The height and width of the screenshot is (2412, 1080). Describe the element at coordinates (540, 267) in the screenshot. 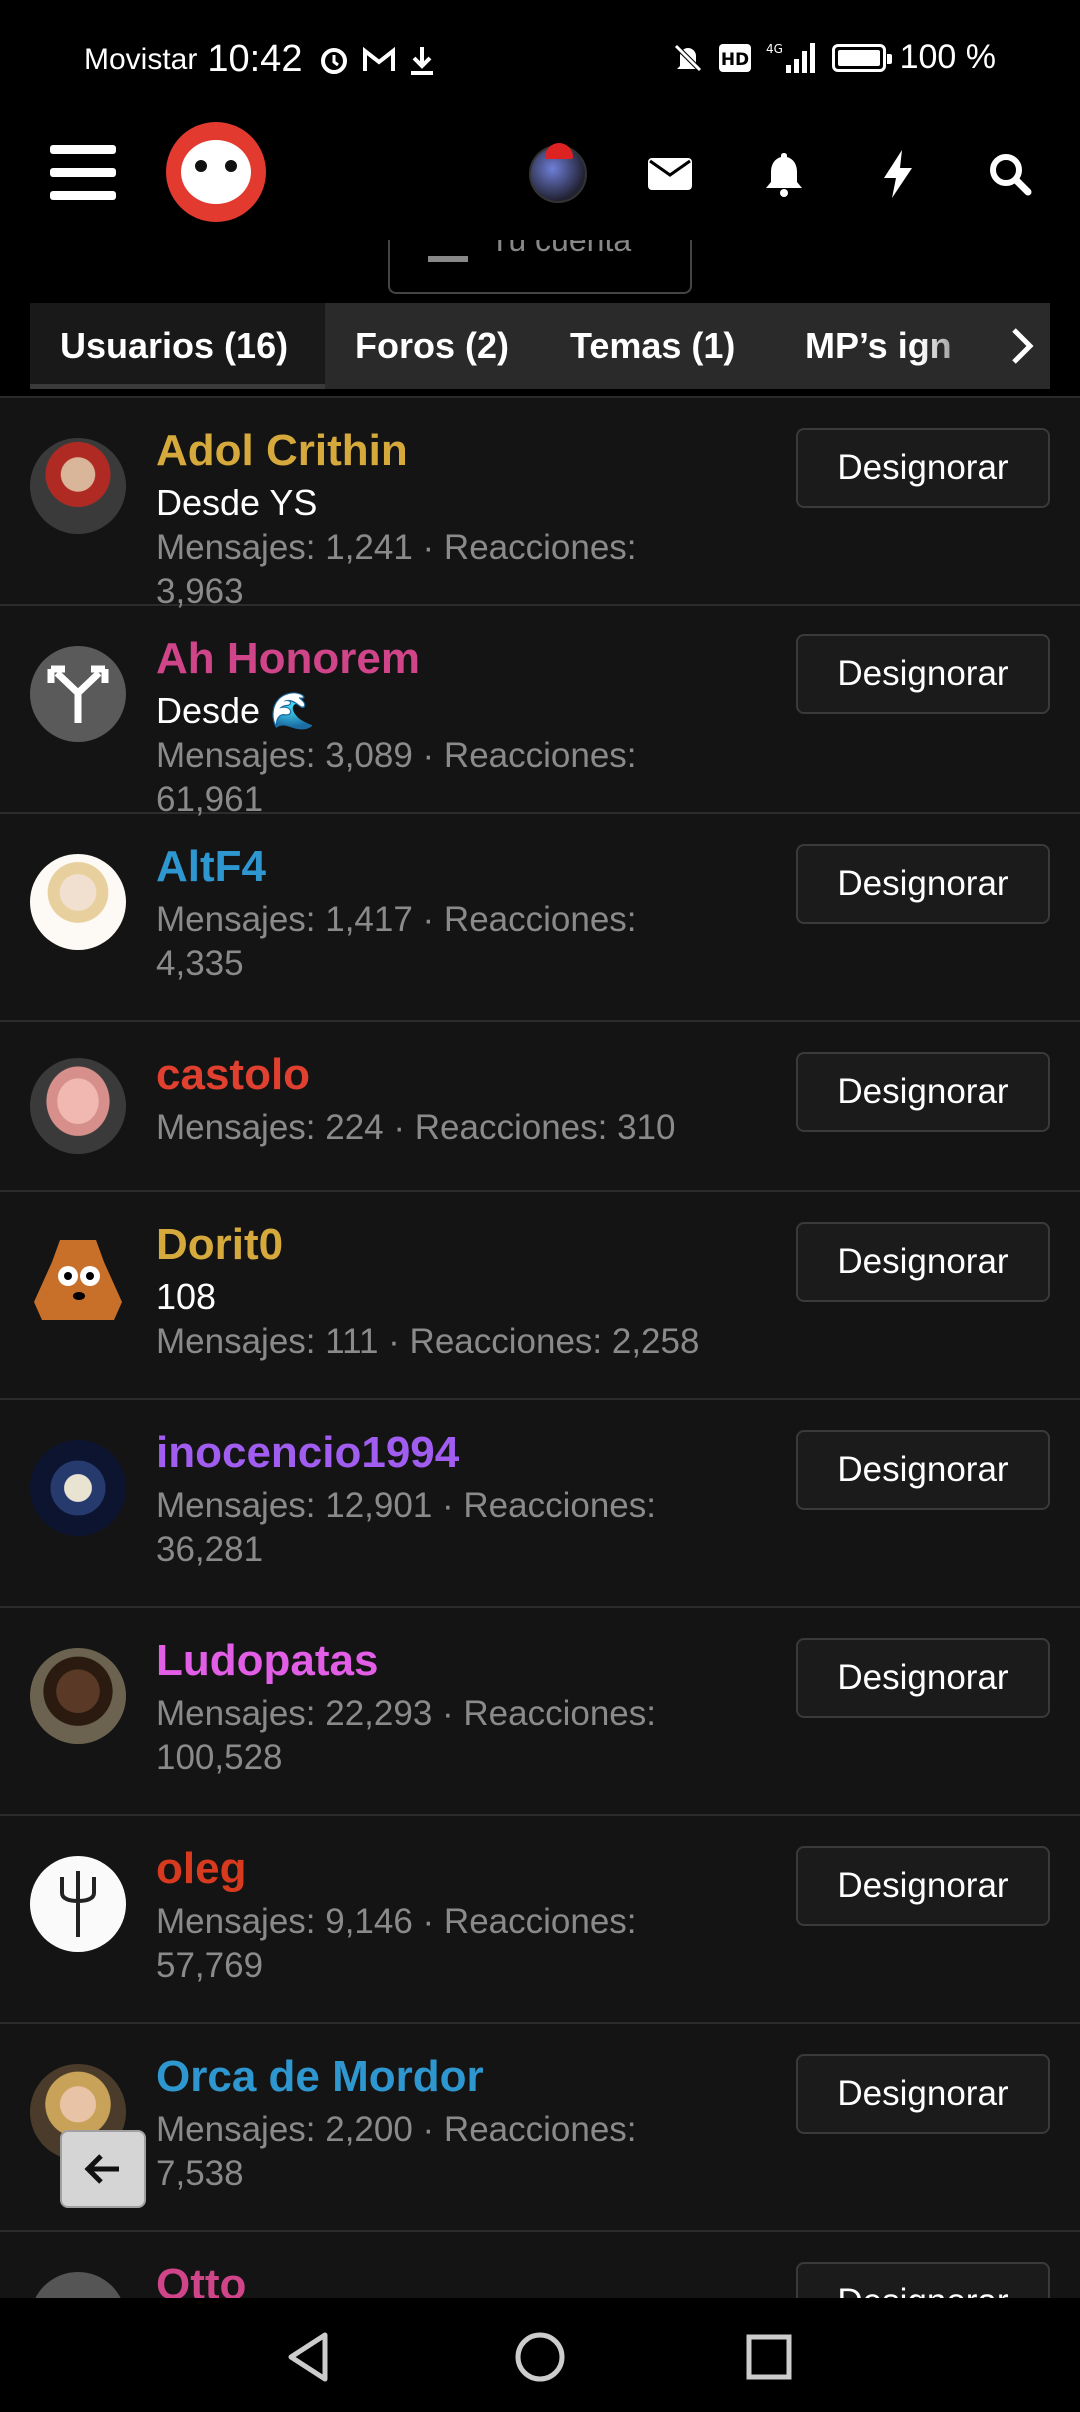

I see `account-tab: Tu cuenta` at that location.